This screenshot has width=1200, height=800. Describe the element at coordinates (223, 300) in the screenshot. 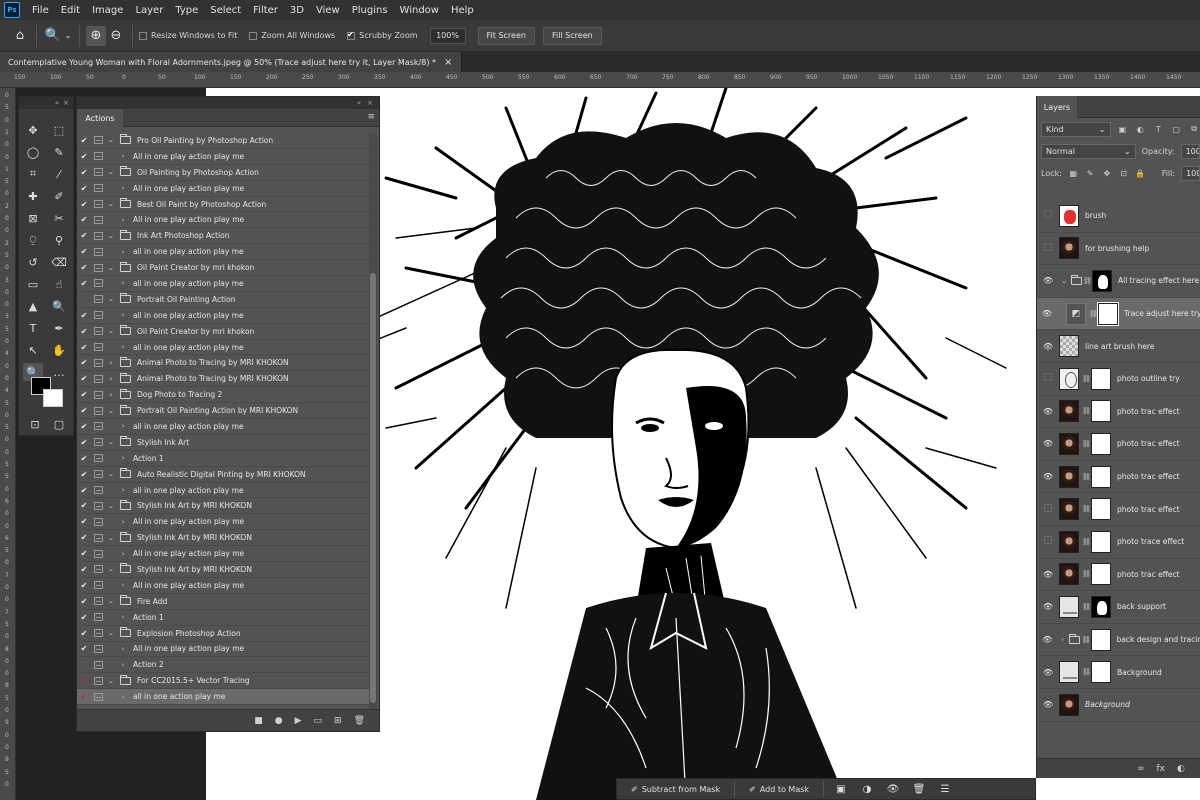

I see `action-set: ⌄ Portrait Oil Painting Action` at that location.